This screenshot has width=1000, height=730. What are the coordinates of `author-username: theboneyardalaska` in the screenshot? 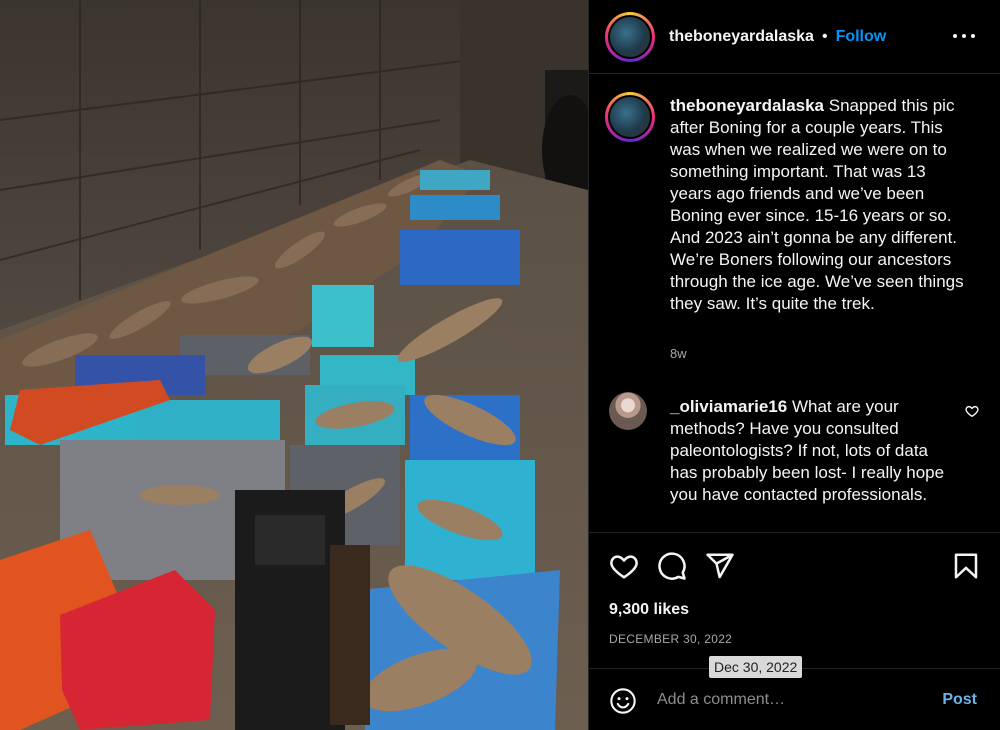 It's located at (741, 37).